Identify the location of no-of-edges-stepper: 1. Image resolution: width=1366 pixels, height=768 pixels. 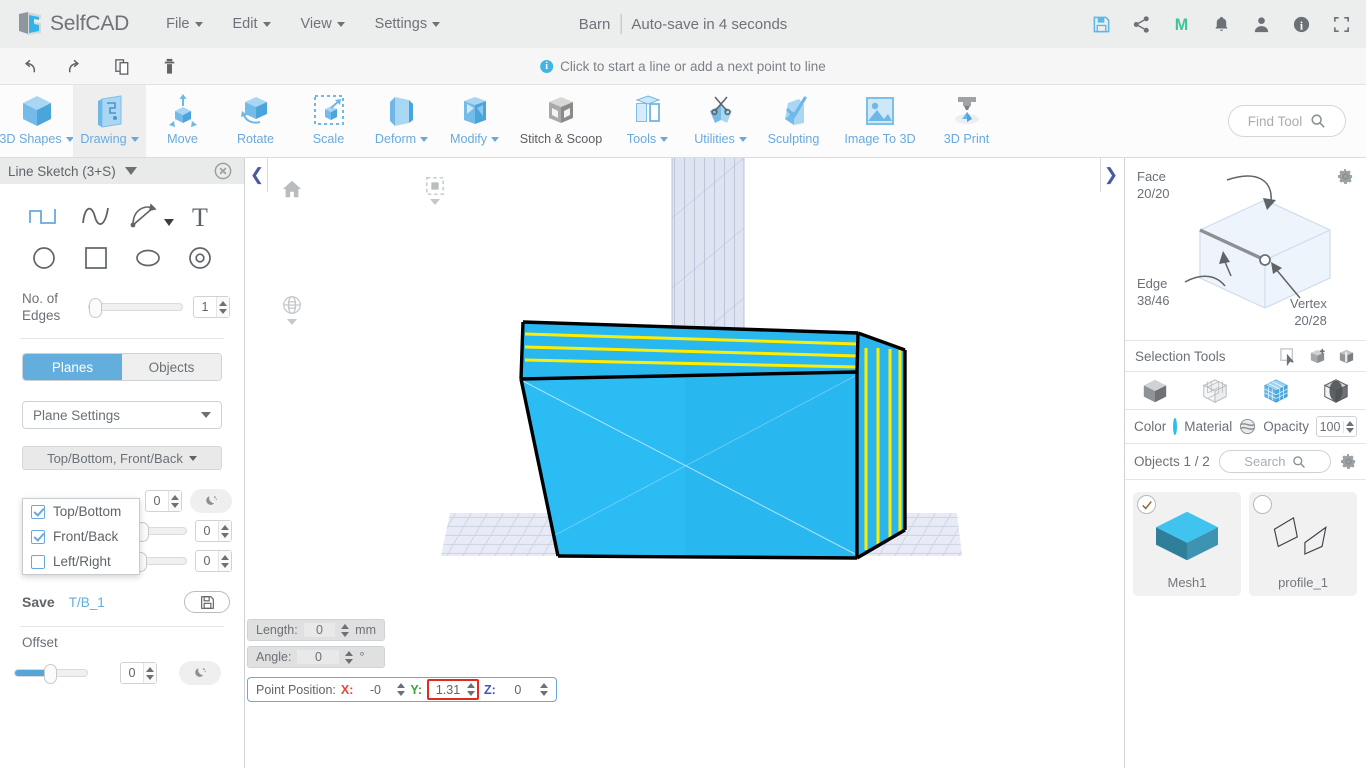
(211, 307).